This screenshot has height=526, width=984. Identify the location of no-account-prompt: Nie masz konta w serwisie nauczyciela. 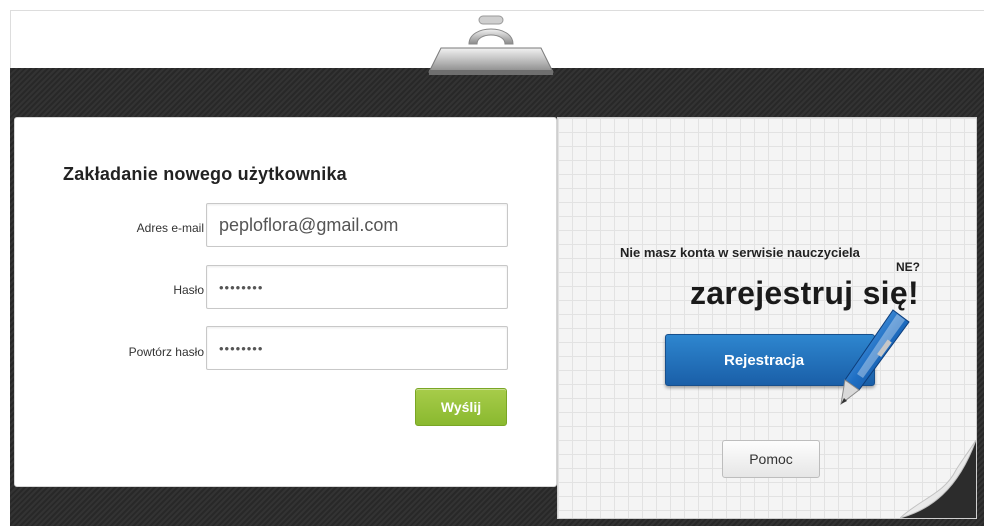
(740, 252).